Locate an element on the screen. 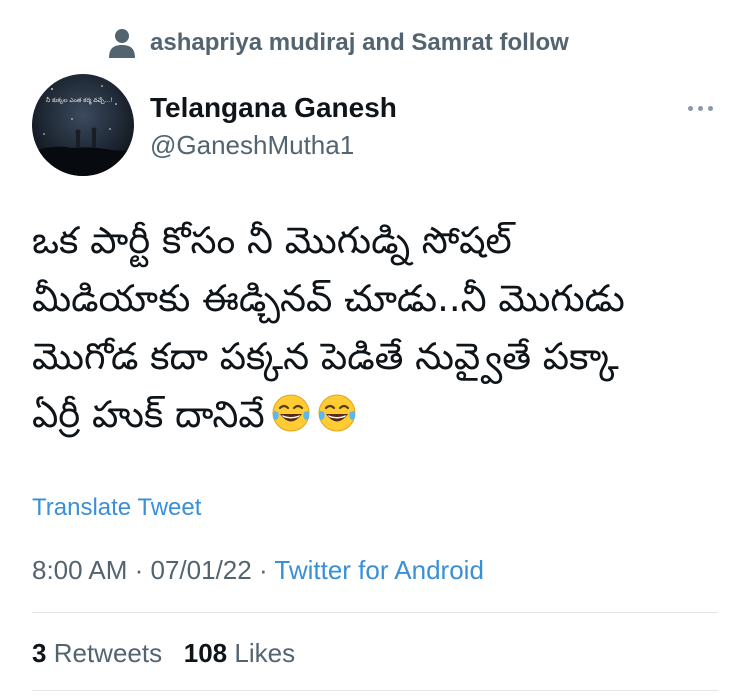  avatar-image: నీ కుక్కల ఎంత కర్మ వచ్చే...! is located at coordinates (83, 125).